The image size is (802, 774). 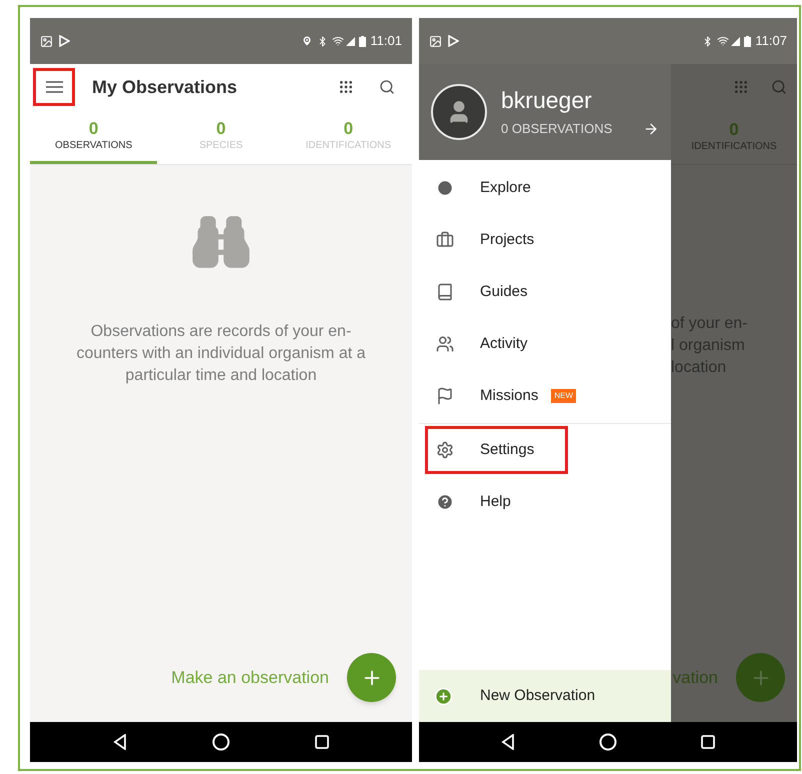 I want to click on screen-title: My Observations, so click(x=165, y=87).